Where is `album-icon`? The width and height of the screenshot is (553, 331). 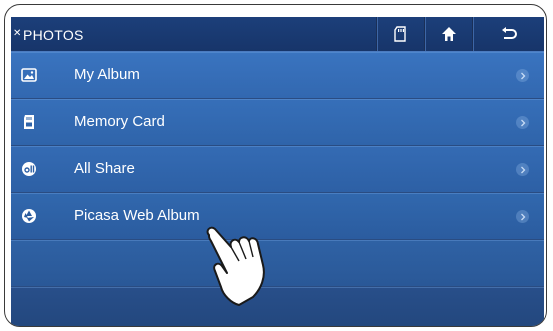
album-icon is located at coordinates (29, 75).